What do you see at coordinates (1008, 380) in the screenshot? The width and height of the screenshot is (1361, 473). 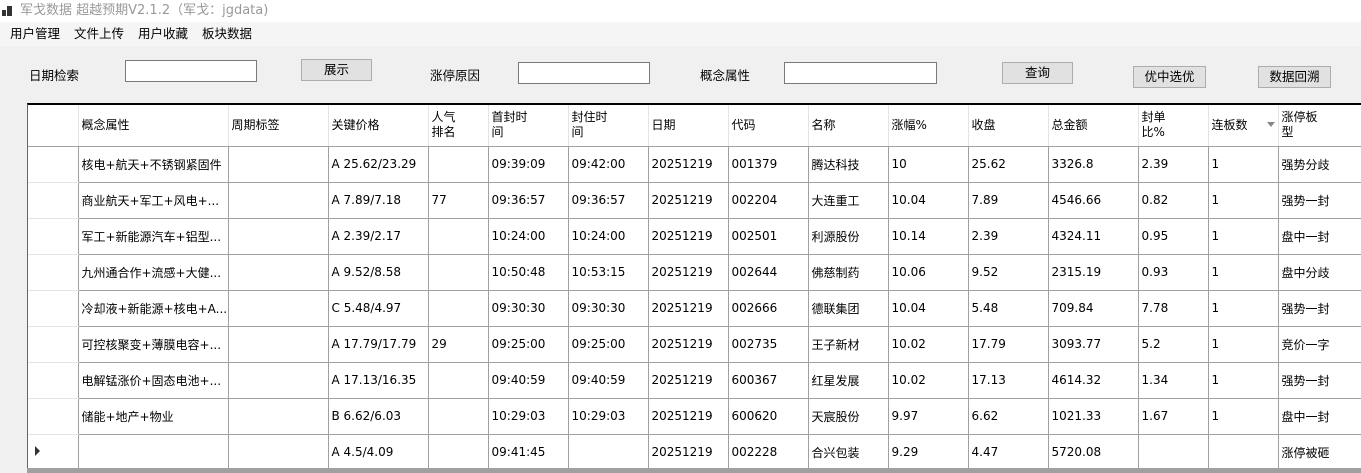 I see `table-cell: 17.13` at bounding box center [1008, 380].